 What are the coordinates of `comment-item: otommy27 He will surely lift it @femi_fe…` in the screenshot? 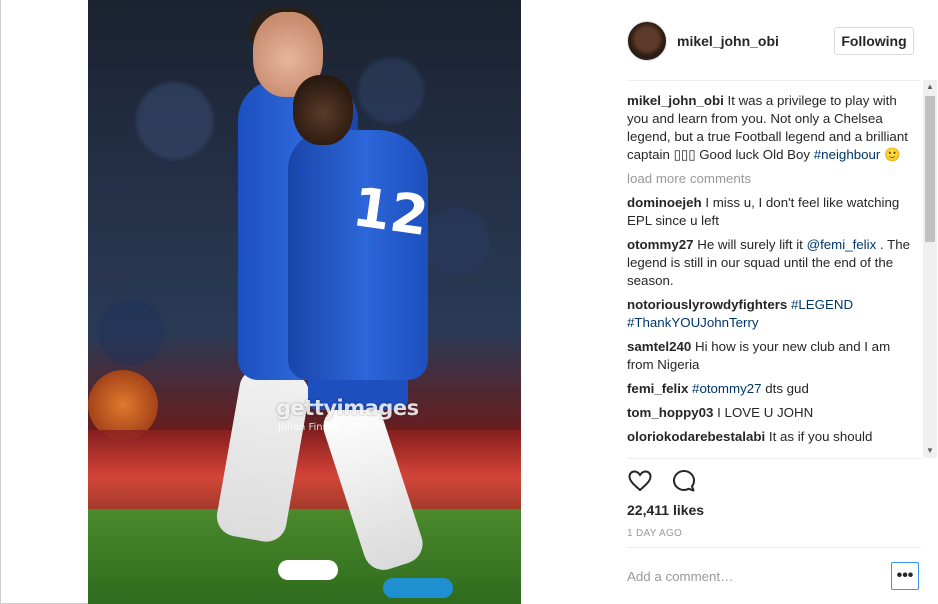 It's located at (772, 263).